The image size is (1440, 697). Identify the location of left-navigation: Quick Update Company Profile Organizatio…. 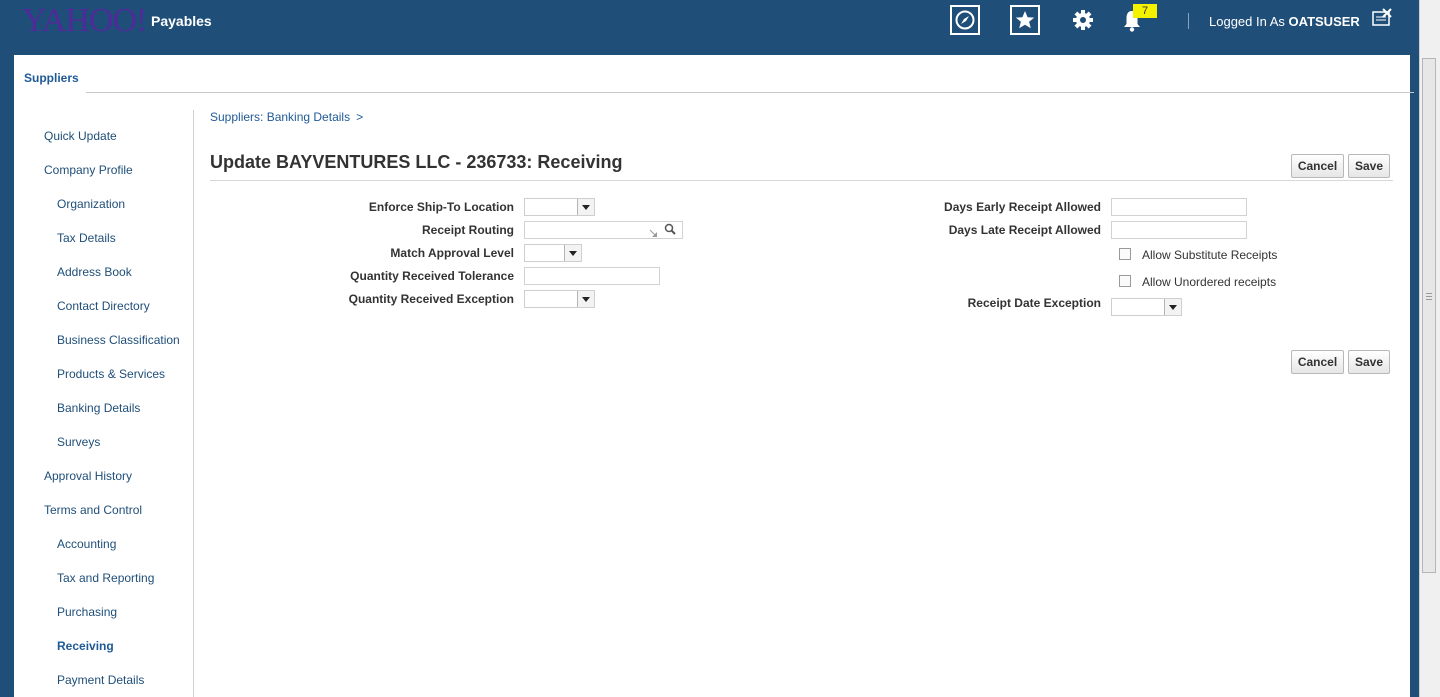
(104, 403).